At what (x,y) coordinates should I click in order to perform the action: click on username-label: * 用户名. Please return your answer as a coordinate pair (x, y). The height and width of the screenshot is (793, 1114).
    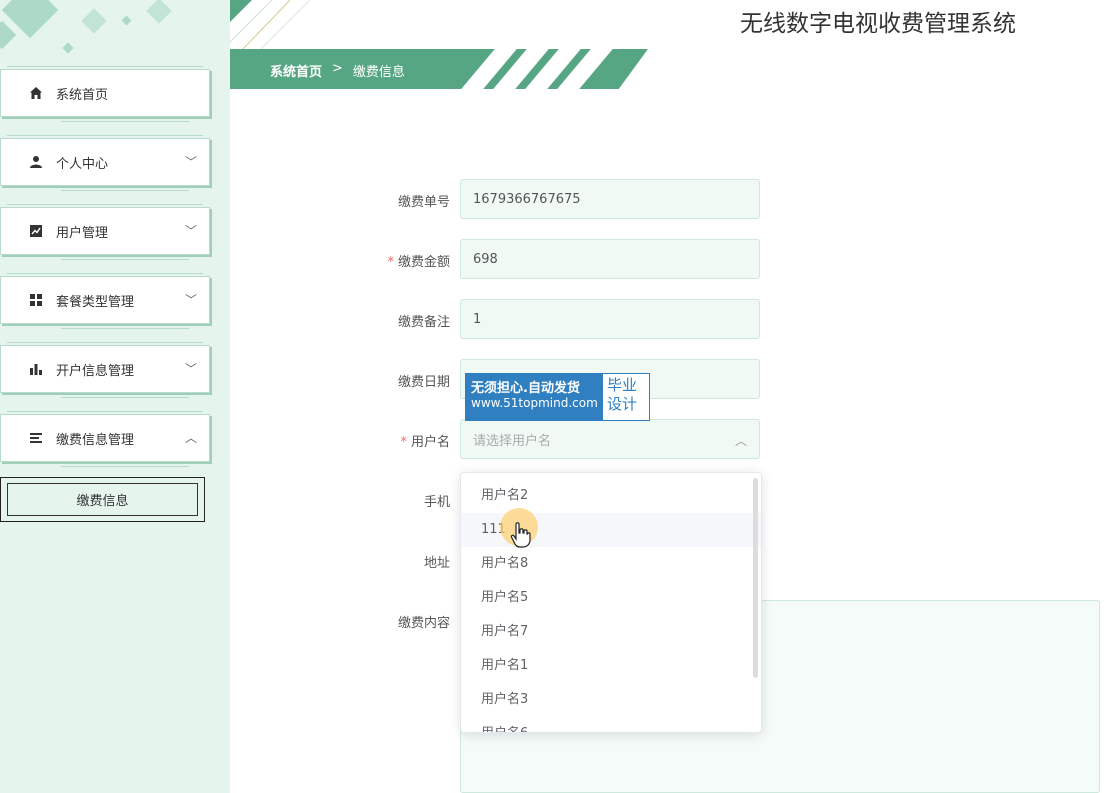
    Looking at the image, I should click on (425, 442).